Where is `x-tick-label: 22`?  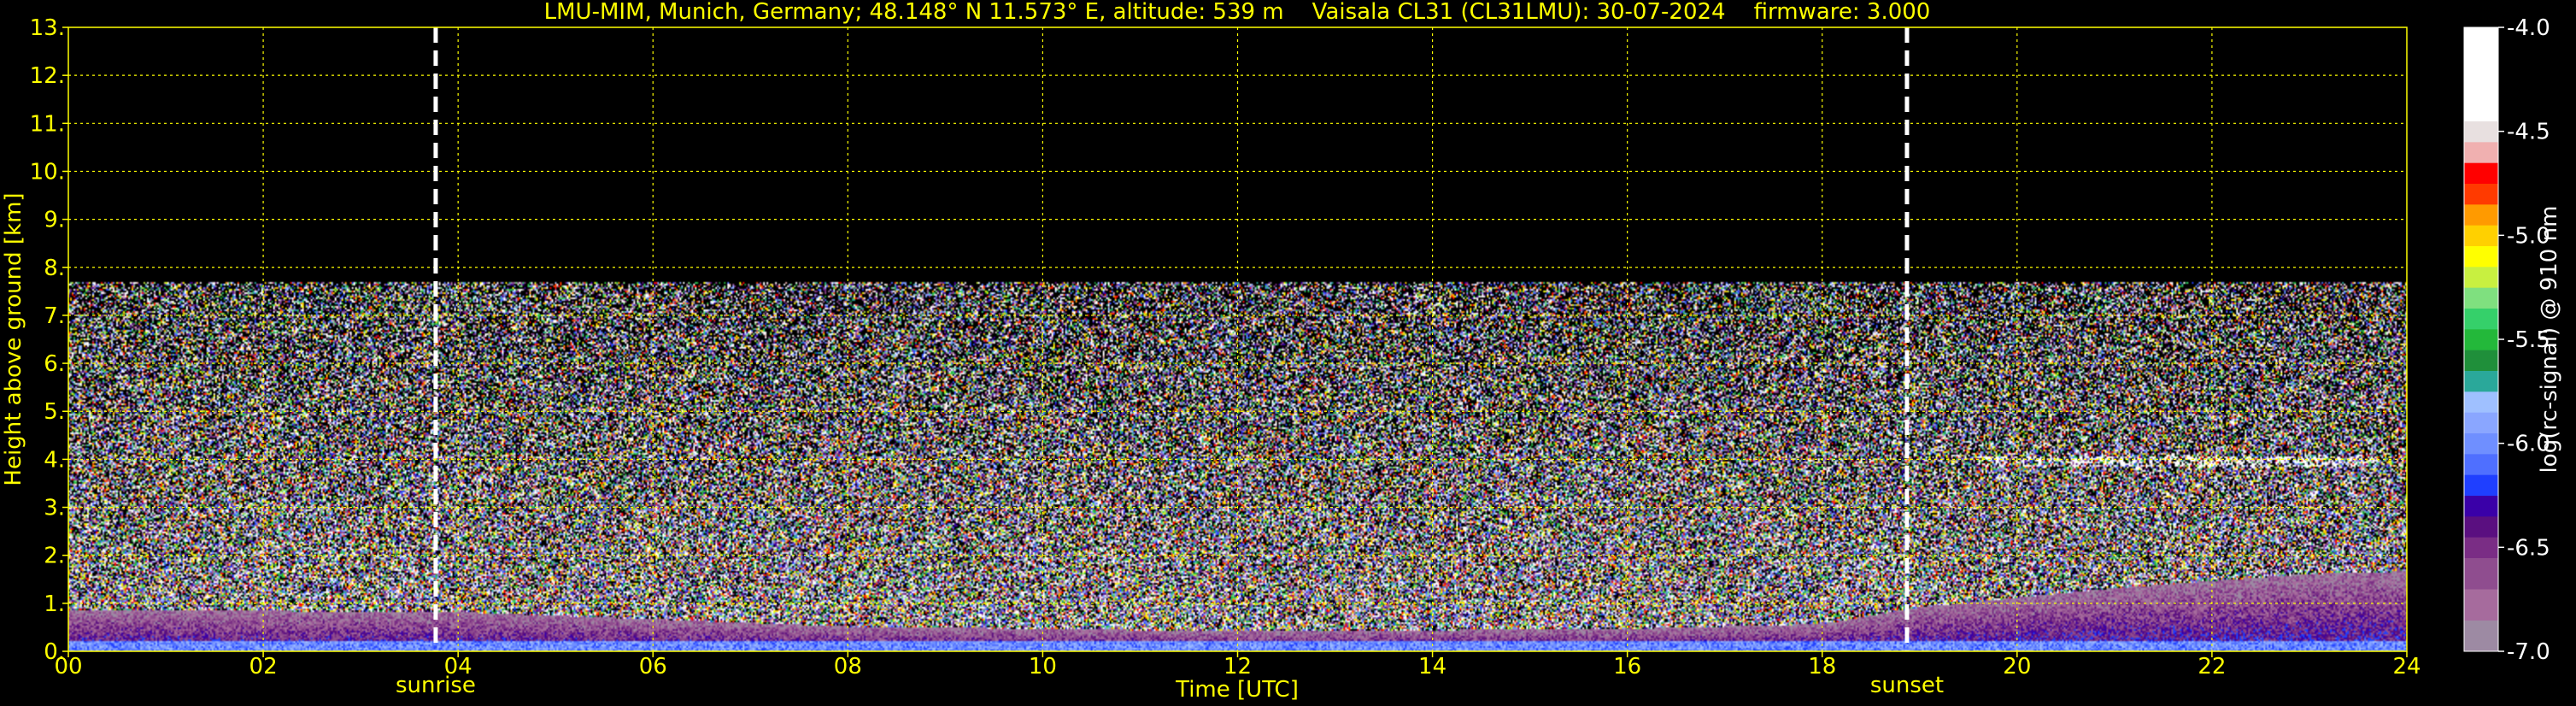
x-tick-label: 22 is located at coordinates (2212, 667).